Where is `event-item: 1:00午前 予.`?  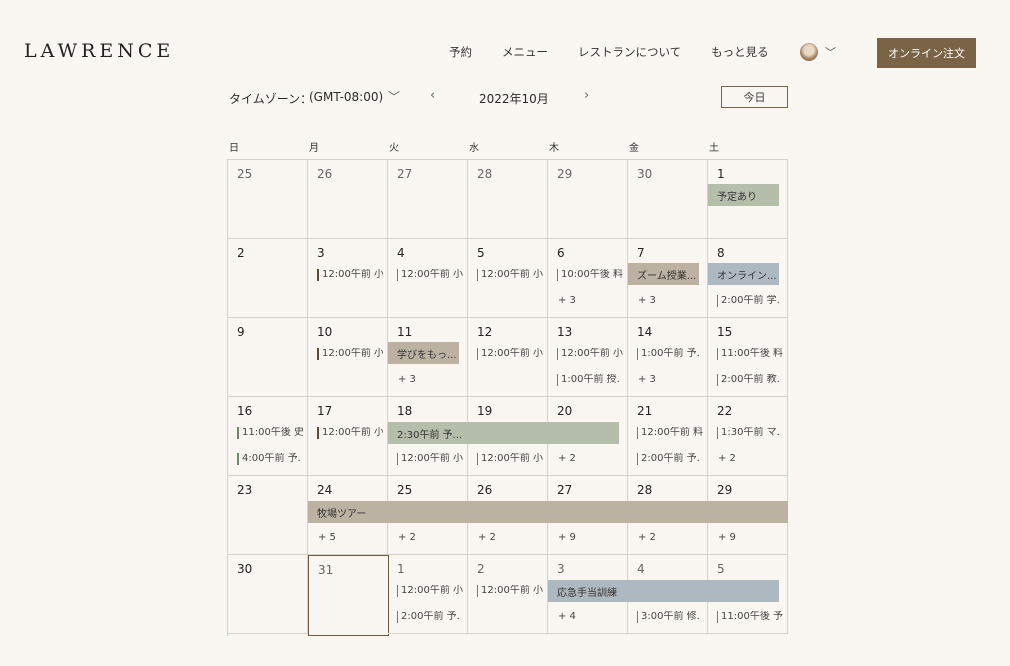 event-item: 1:00午前 予. is located at coordinates (670, 354).